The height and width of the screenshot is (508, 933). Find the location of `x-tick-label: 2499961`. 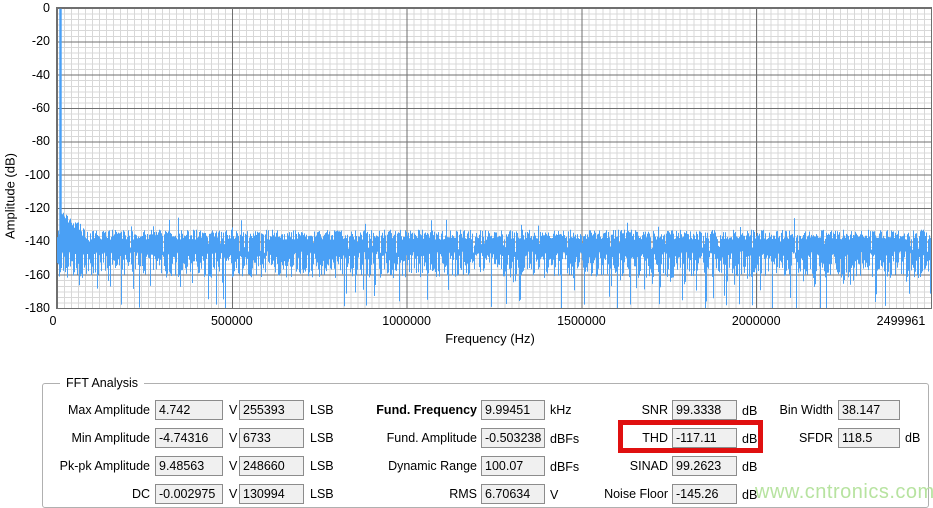

x-tick-label: 2499961 is located at coordinates (901, 321).